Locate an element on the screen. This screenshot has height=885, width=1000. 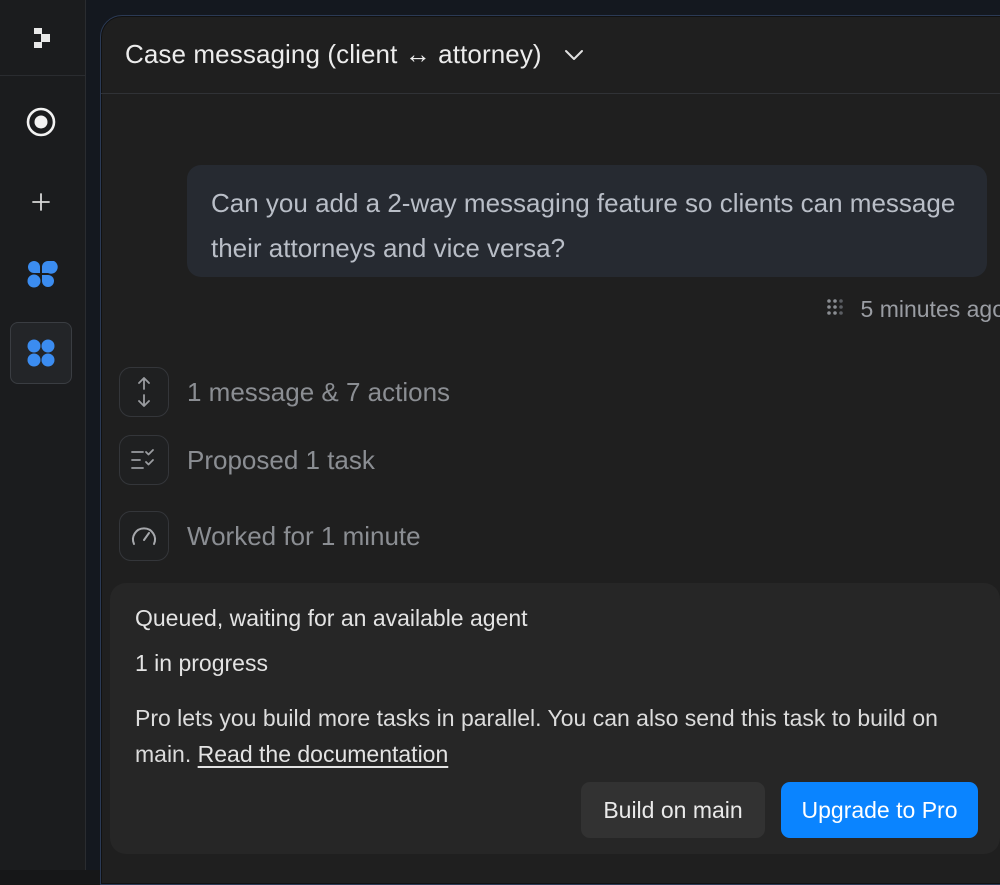
pinwheel-icon is located at coordinates (42, 274).